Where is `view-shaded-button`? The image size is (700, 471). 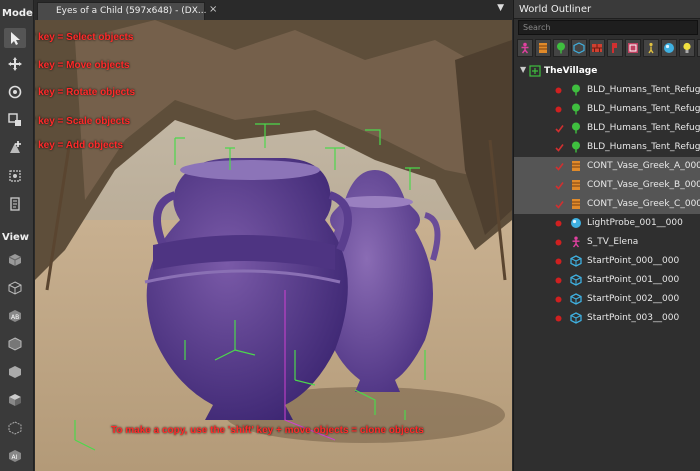
view-shaded-button is located at coordinates (15, 400).